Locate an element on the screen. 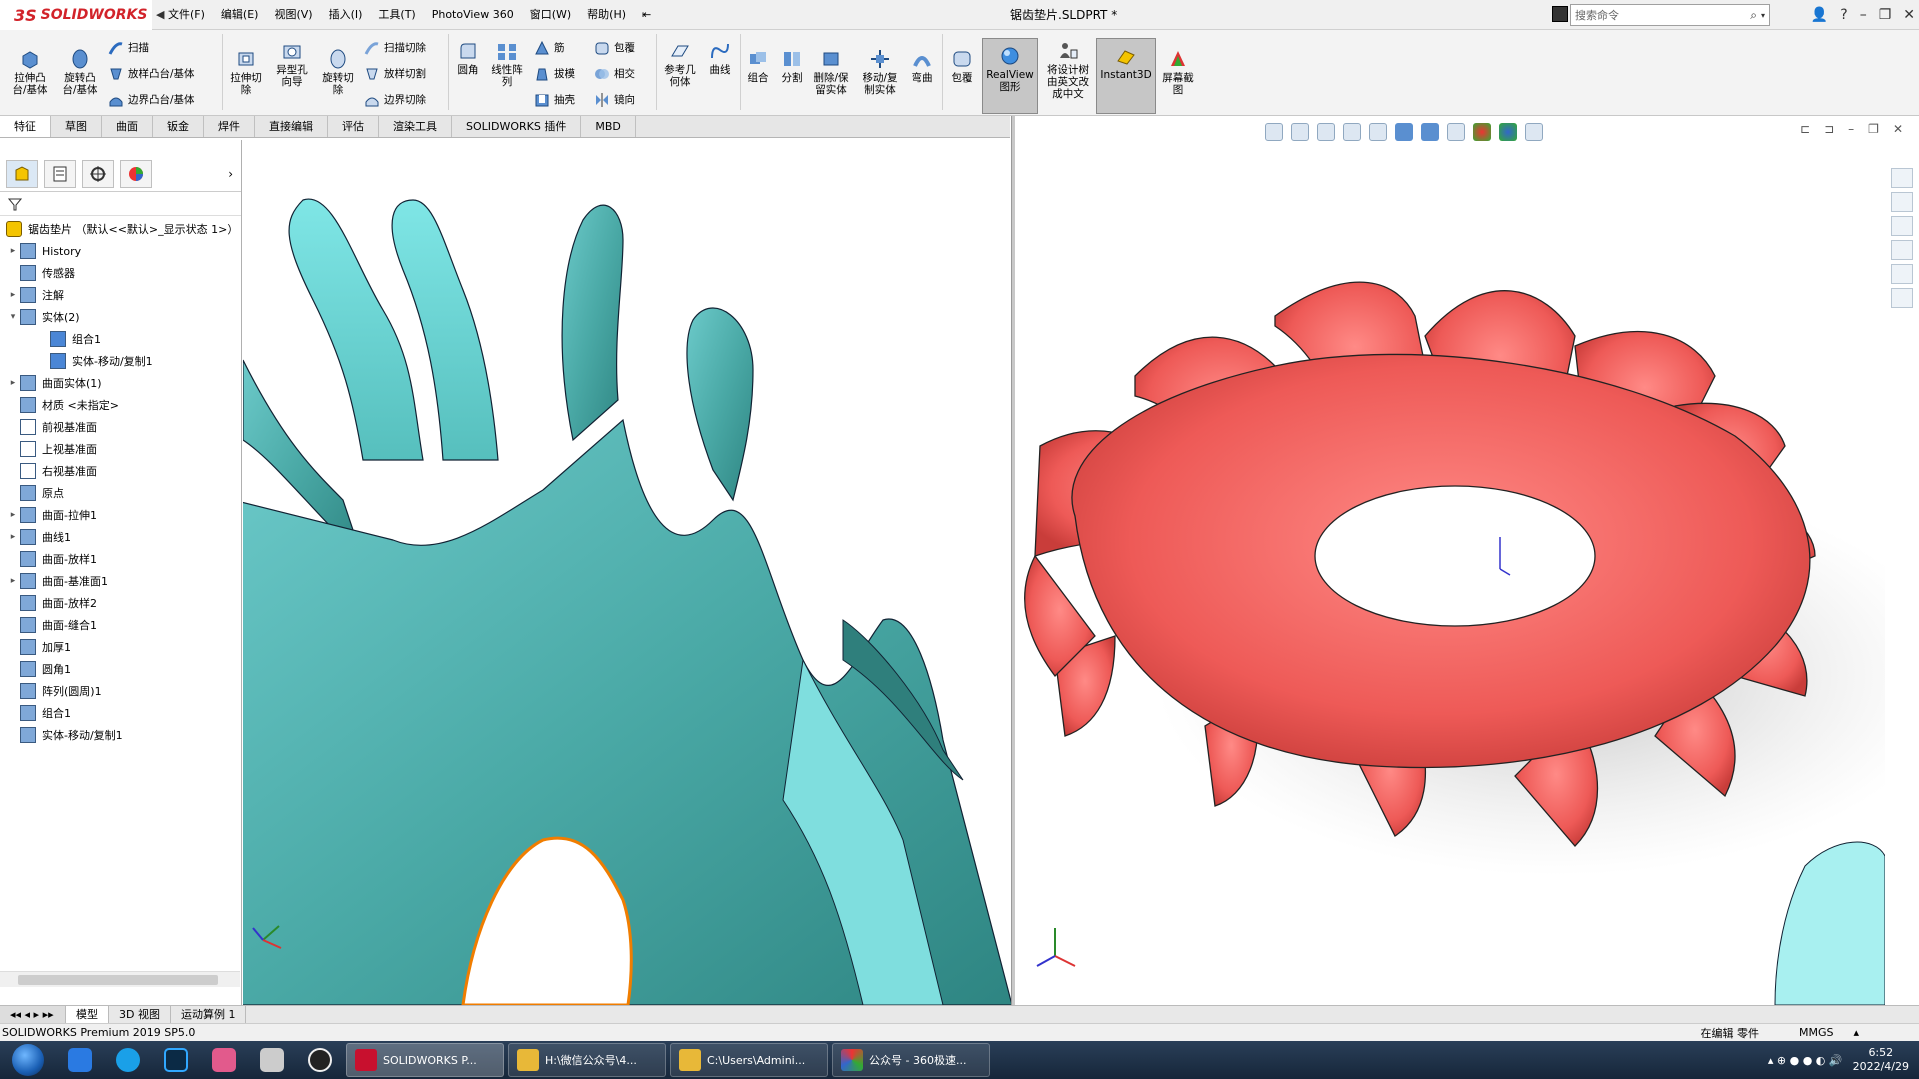 This screenshot has width=1919, height=1079. tree-item: 前视基准面 is located at coordinates (120, 427).